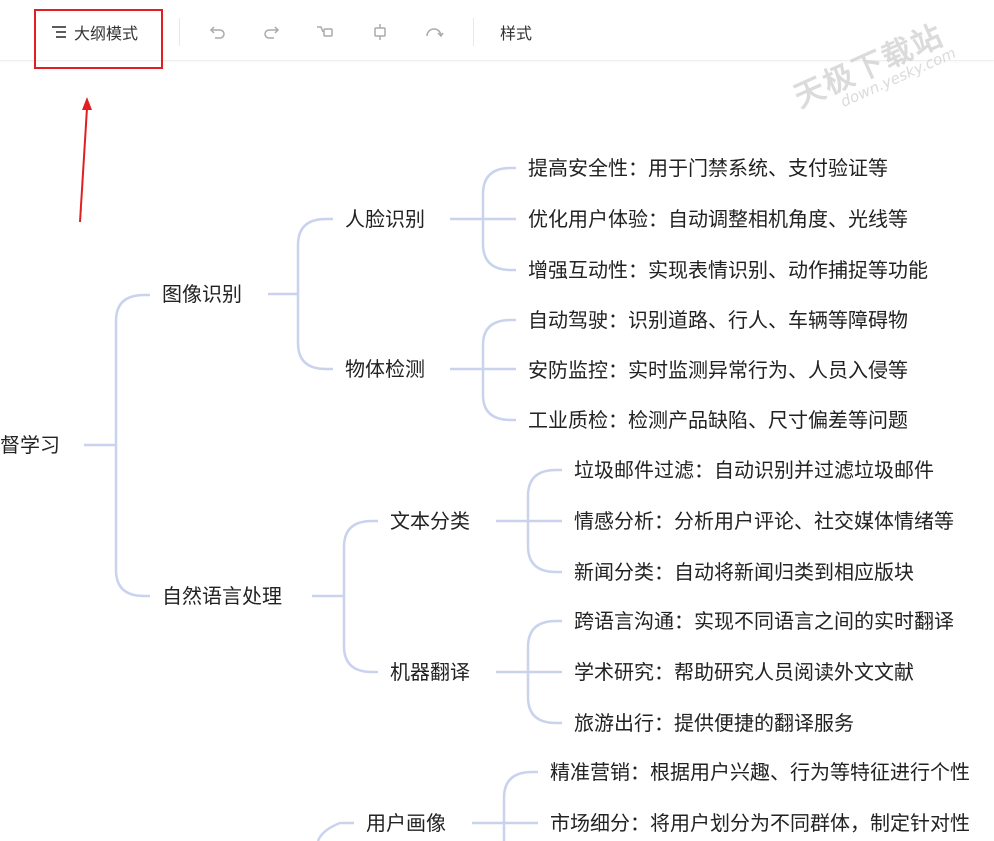 The image size is (994, 841). I want to click on node-text-classification: 文本分类, so click(430, 521).